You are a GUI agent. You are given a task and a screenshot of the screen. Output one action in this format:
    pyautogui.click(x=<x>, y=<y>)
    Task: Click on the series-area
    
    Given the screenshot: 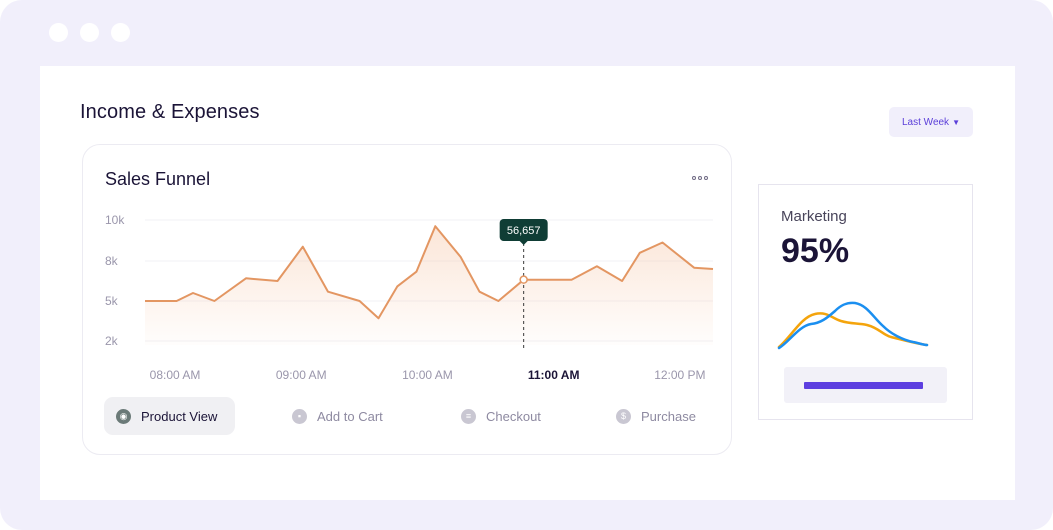 What is the action you would take?
    pyautogui.click(x=429, y=285)
    